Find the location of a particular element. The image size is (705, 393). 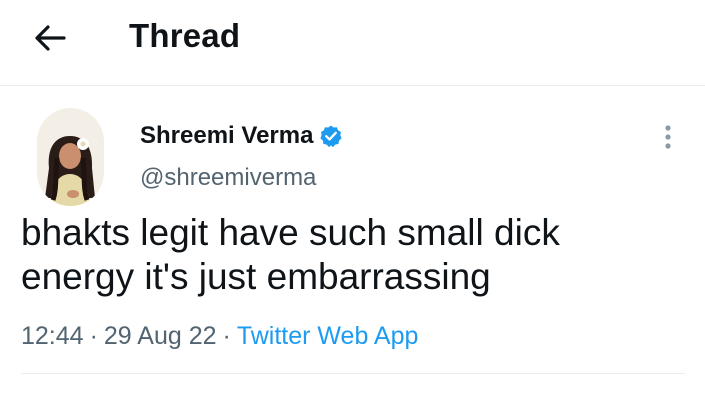

verified-badge-icon is located at coordinates (331, 136).